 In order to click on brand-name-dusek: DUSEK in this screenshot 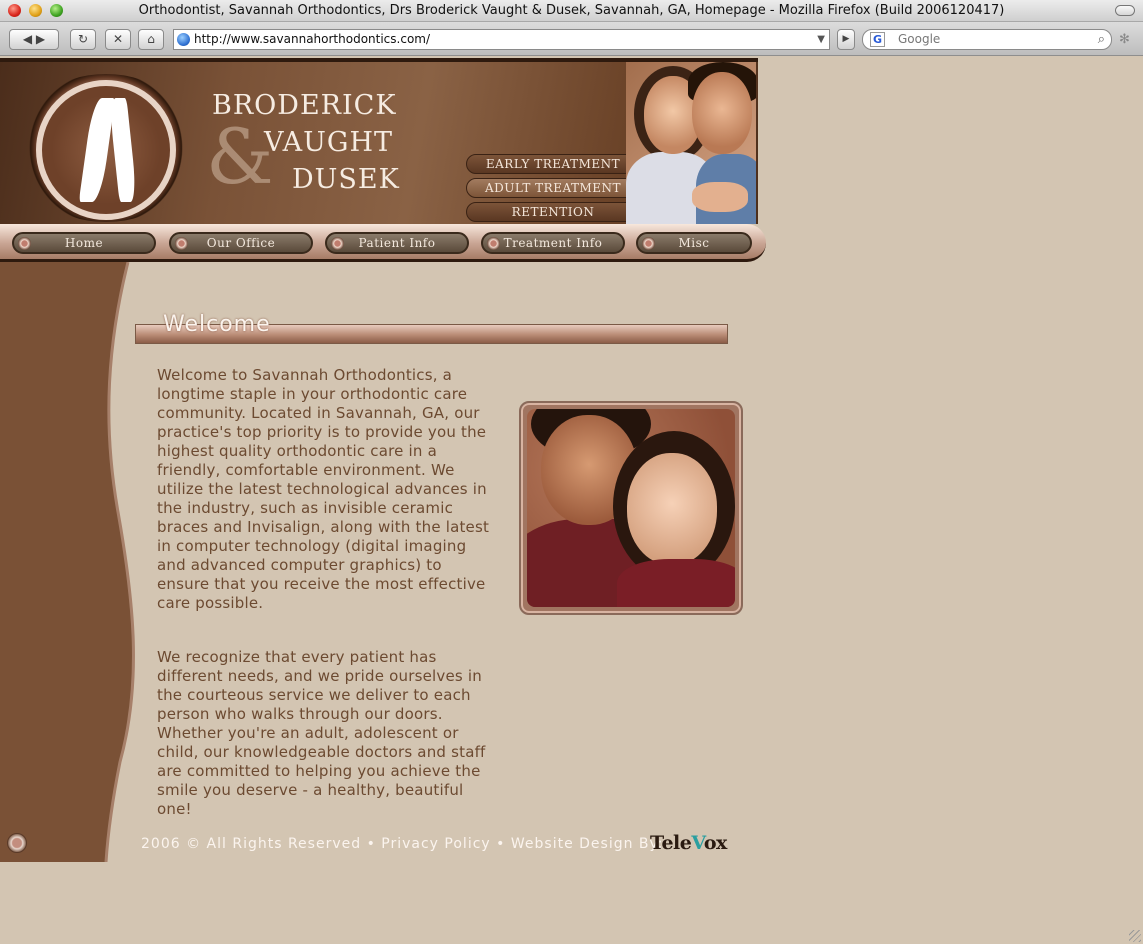, I will do `click(346, 179)`.